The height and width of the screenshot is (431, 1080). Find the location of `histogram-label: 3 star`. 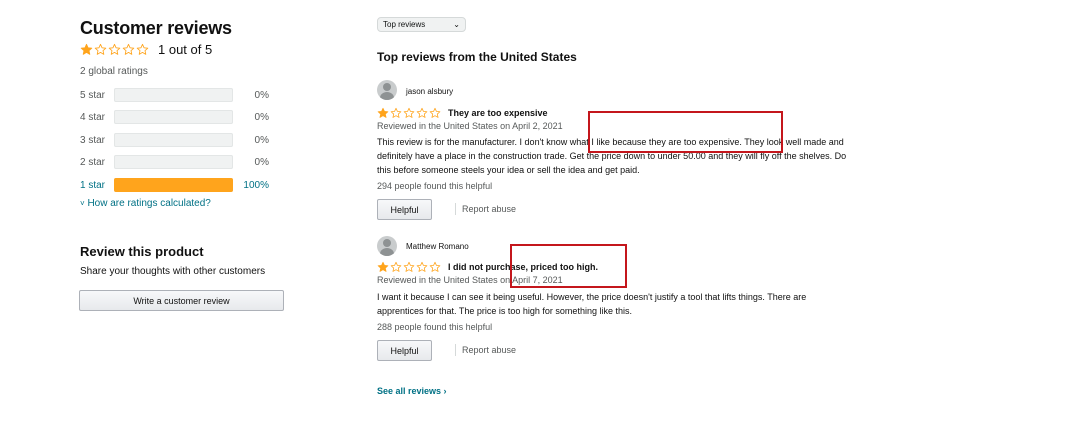

histogram-label: 3 star is located at coordinates (93, 140).